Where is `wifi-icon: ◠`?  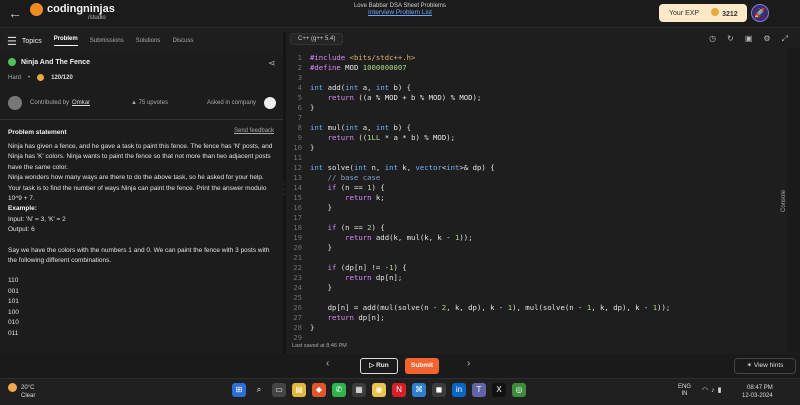 wifi-icon: ◠ is located at coordinates (706, 390).